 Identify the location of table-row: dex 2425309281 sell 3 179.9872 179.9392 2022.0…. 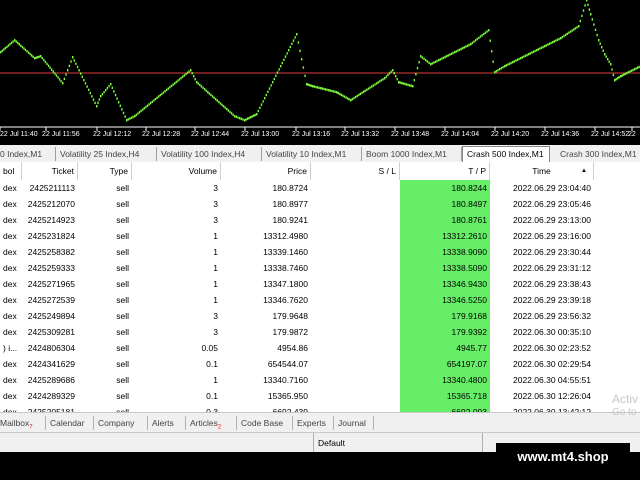
(320, 332).